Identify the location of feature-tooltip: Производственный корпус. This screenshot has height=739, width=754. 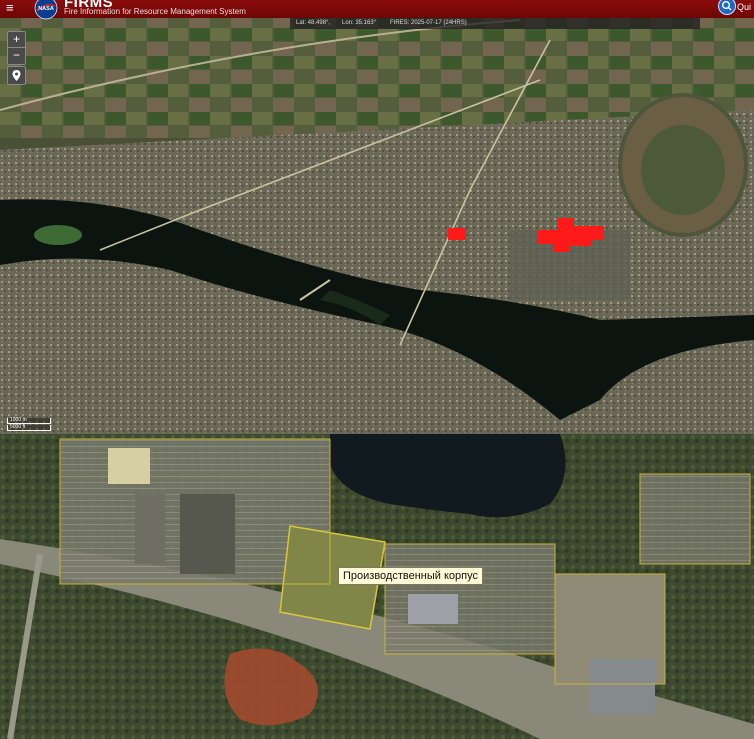
(410, 576).